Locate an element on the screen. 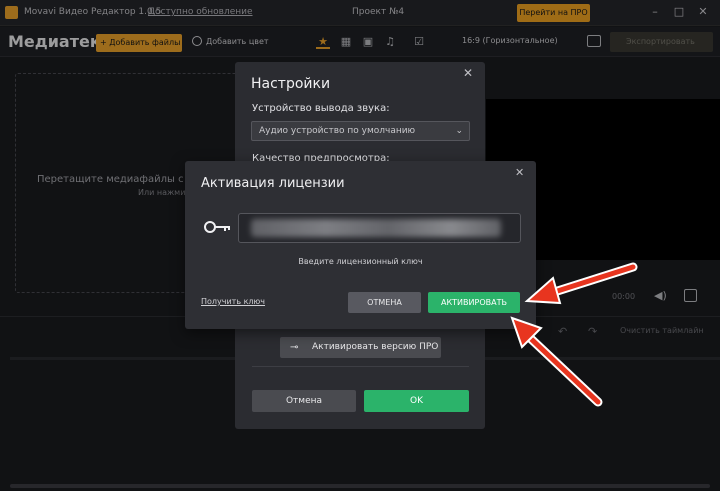 This screenshot has height=491, width=720. audio-output-label: Устройство вывода звука: is located at coordinates (321, 108).